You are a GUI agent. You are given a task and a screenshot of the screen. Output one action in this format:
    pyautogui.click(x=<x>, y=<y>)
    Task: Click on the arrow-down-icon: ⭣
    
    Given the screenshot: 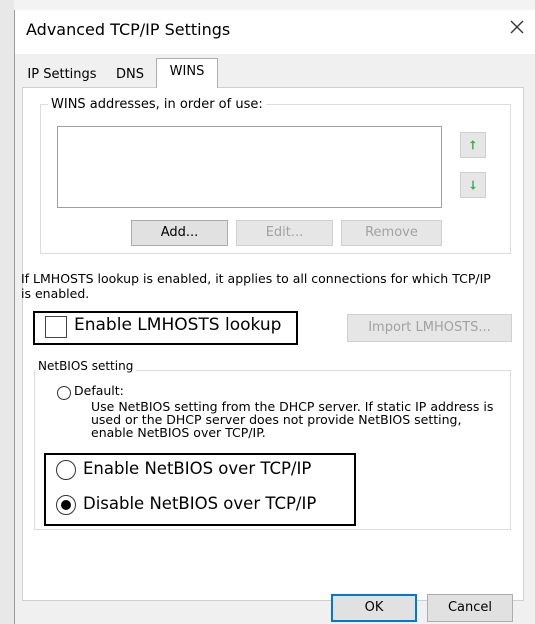 What is the action you would take?
    pyautogui.click(x=473, y=185)
    